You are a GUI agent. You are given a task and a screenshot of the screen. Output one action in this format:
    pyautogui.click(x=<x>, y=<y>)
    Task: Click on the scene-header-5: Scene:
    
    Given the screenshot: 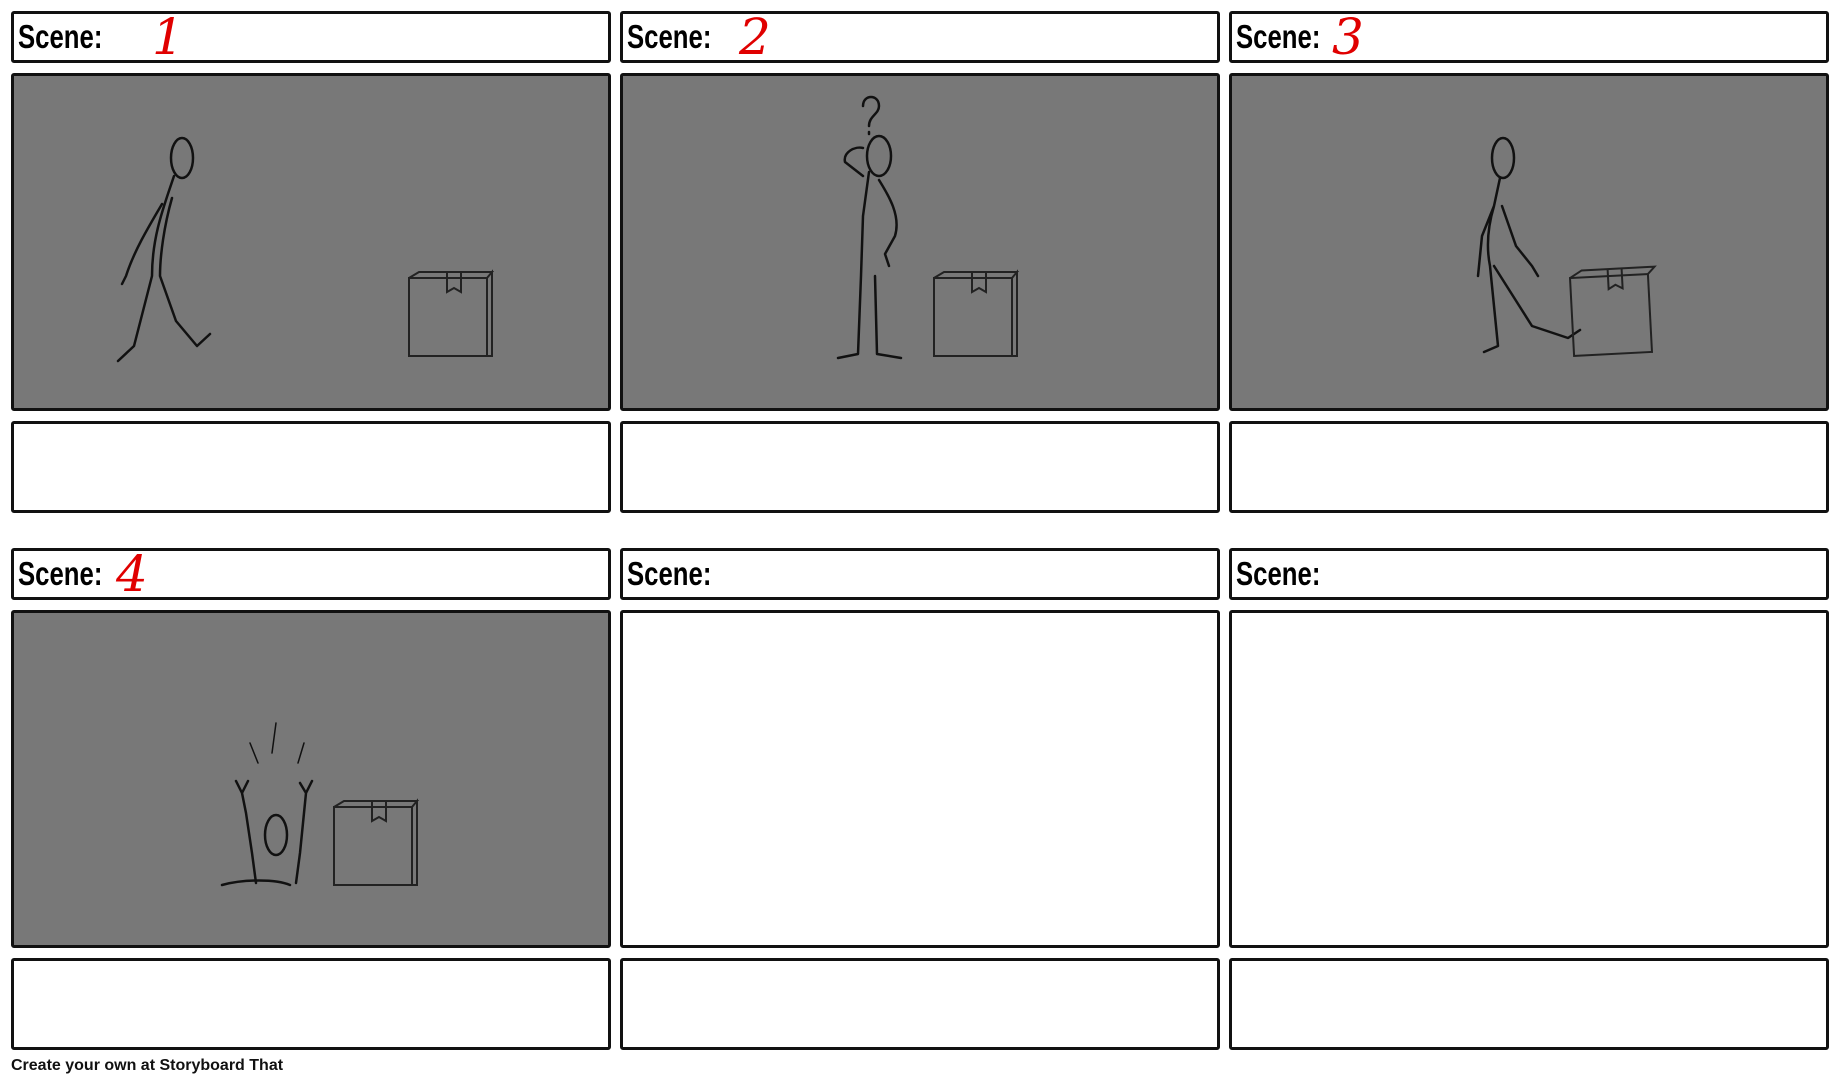 What is the action you would take?
    pyautogui.click(x=920, y=574)
    